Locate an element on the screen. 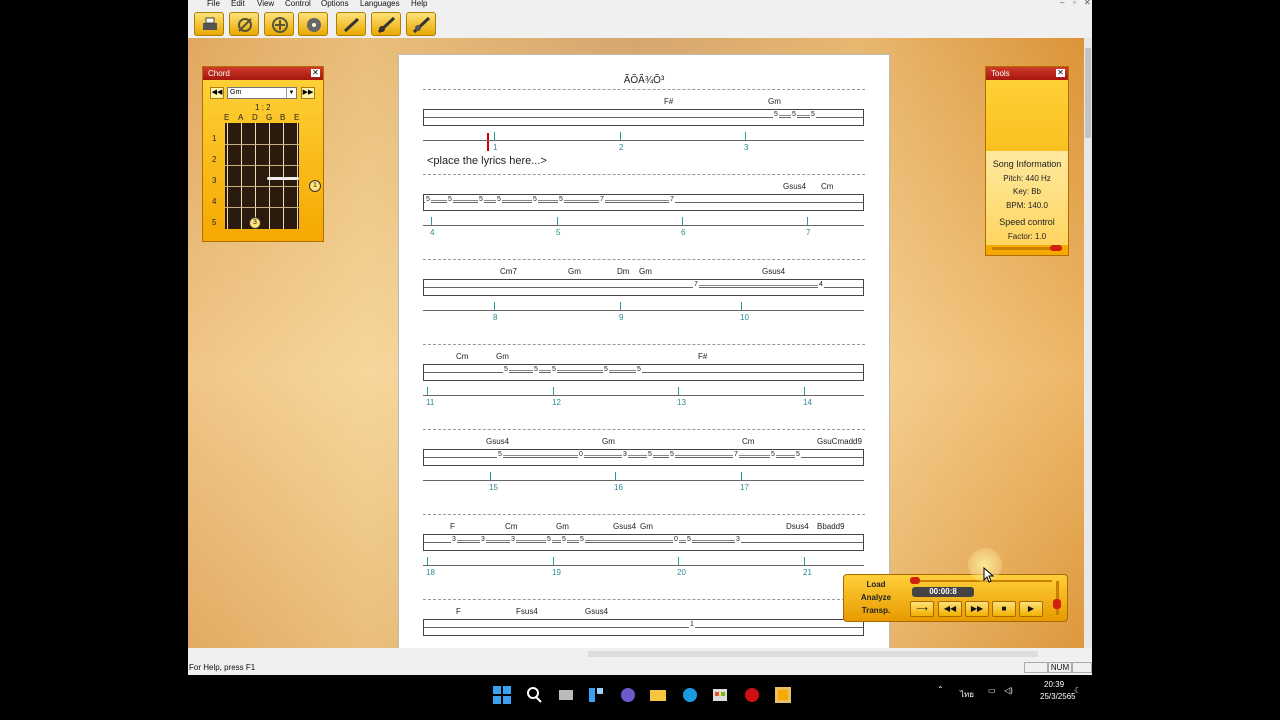 The height and width of the screenshot is (720, 1280). menu-control: Control is located at coordinates (298, 4).